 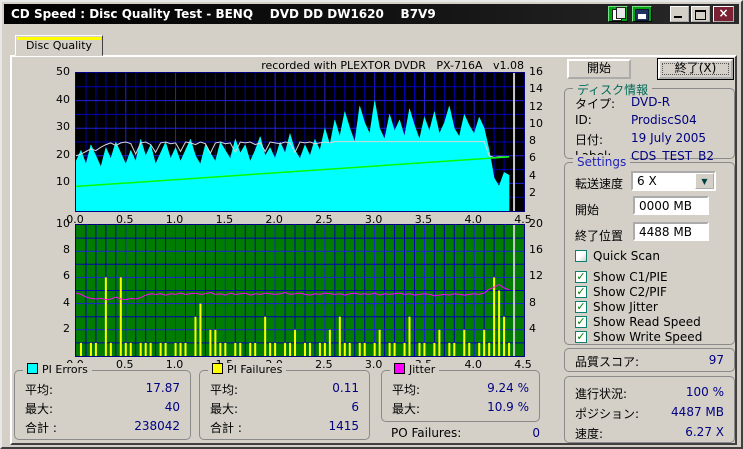 I want to click on pi-errors-2-value: 238042, so click(x=157, y=426).